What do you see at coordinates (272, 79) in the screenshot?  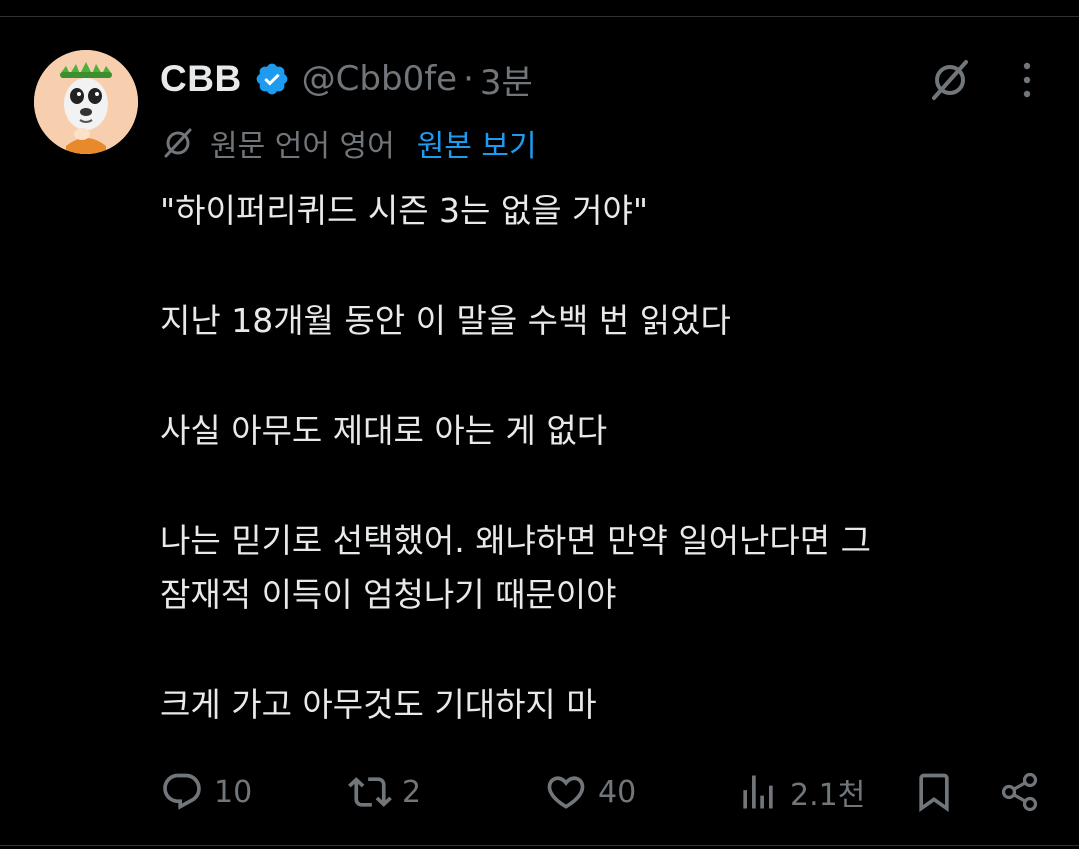 I see `verified-badge-icon` at bounding box center [272, 79].